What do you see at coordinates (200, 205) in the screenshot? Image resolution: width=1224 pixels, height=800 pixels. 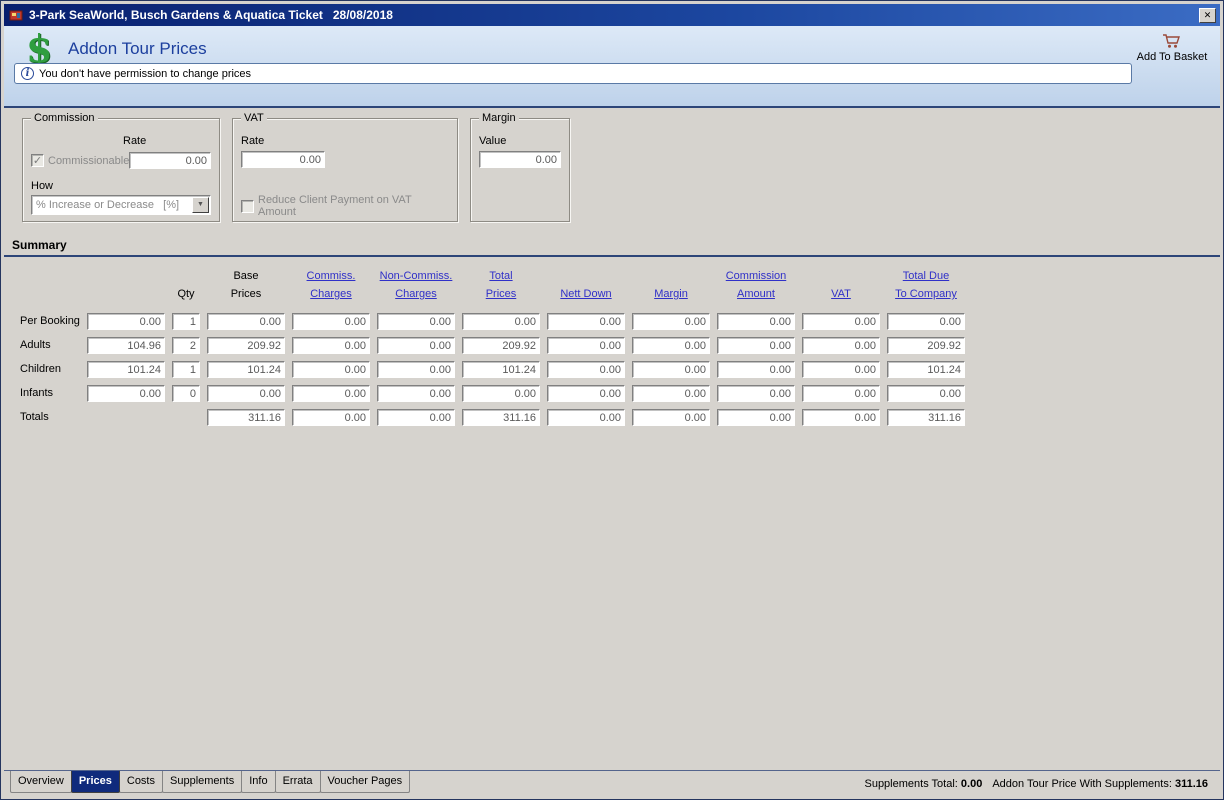 I see `dropdown-arrow-icon: ▼` at bounding box center [200, 205].